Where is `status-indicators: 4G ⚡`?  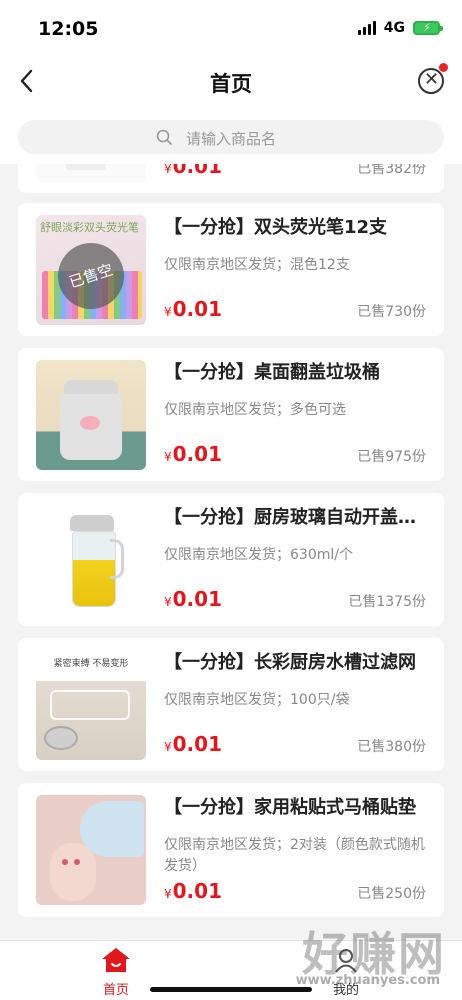
status-indicators: 4G ⚡ is located at coordinates (400, 28).